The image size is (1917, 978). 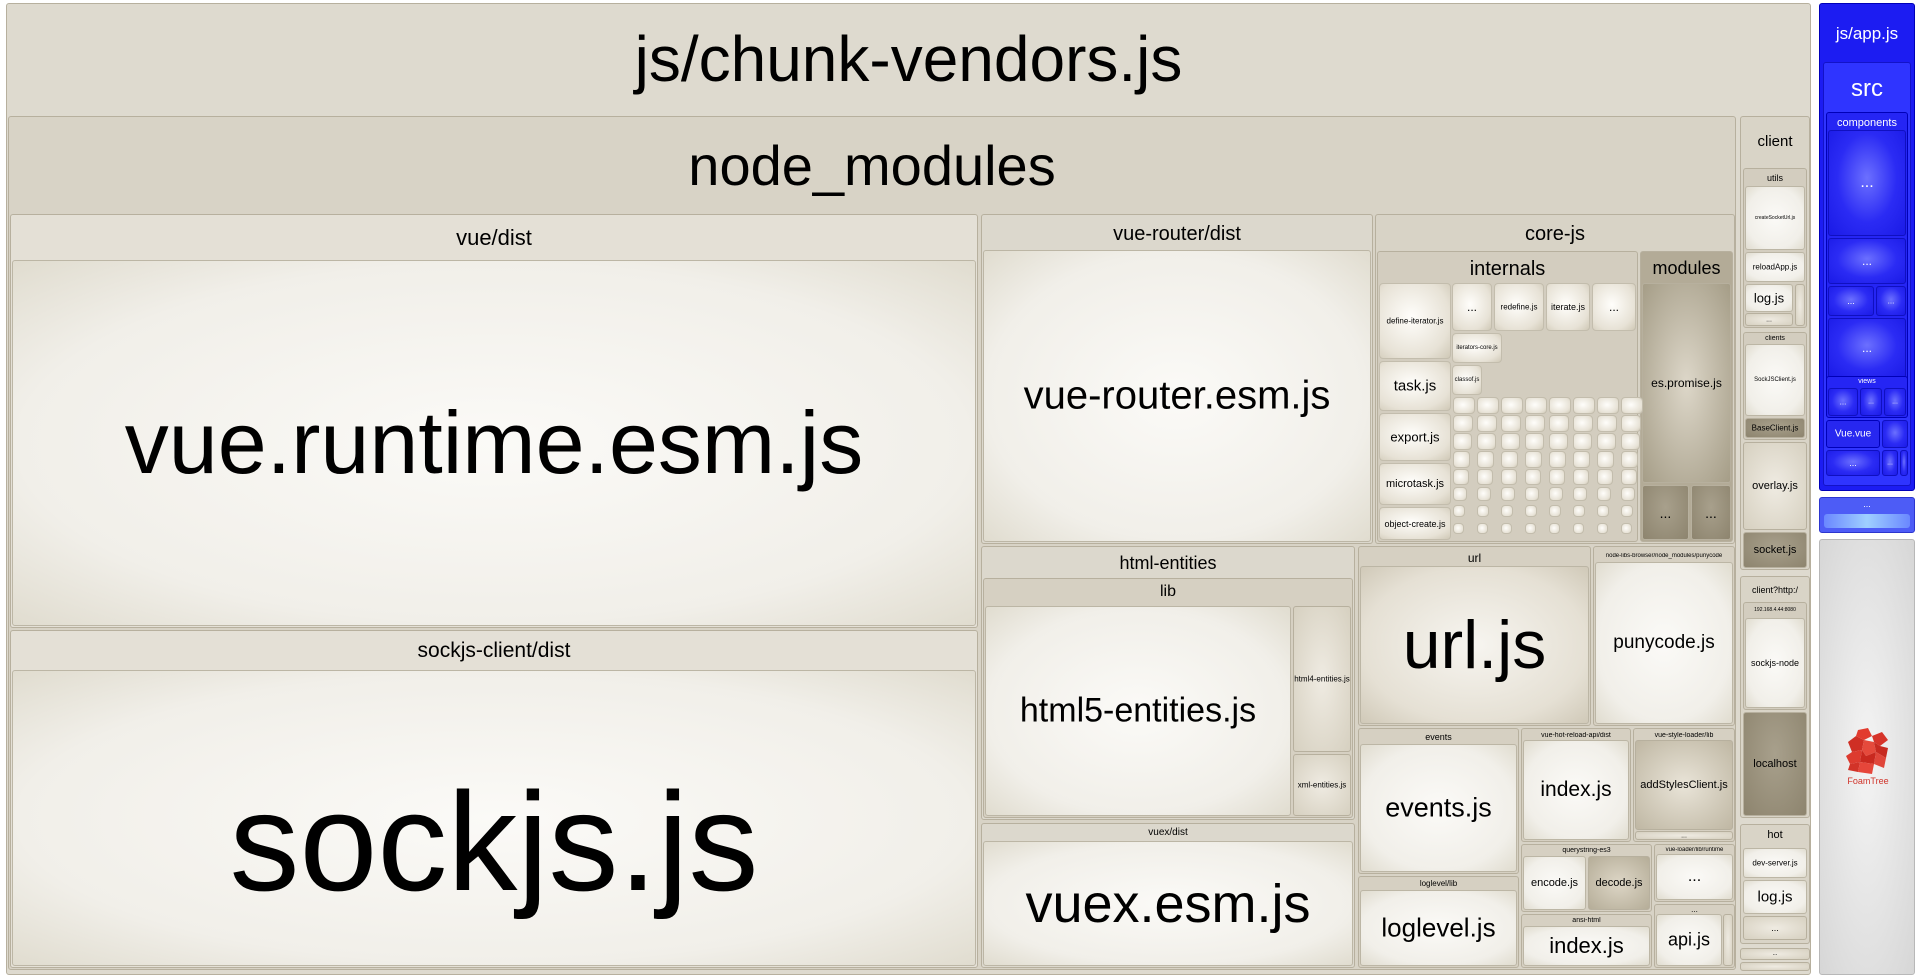 What do you see at coordinates (1775, 428) in the screenshot?
I see `base-client-file: BaseClient.js` at bounding box center [1775, 428].